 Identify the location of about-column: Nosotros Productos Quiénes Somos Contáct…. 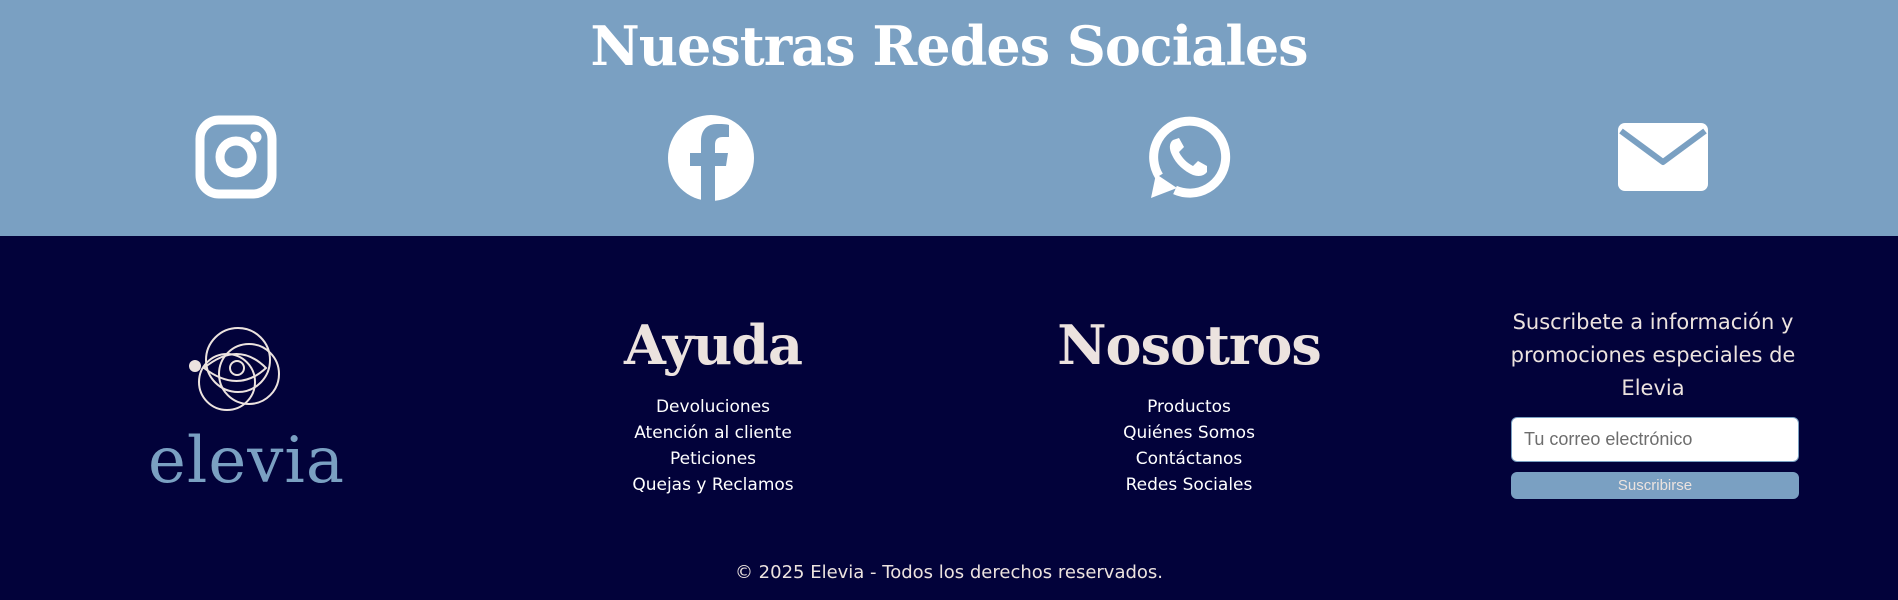
(1189, 404).